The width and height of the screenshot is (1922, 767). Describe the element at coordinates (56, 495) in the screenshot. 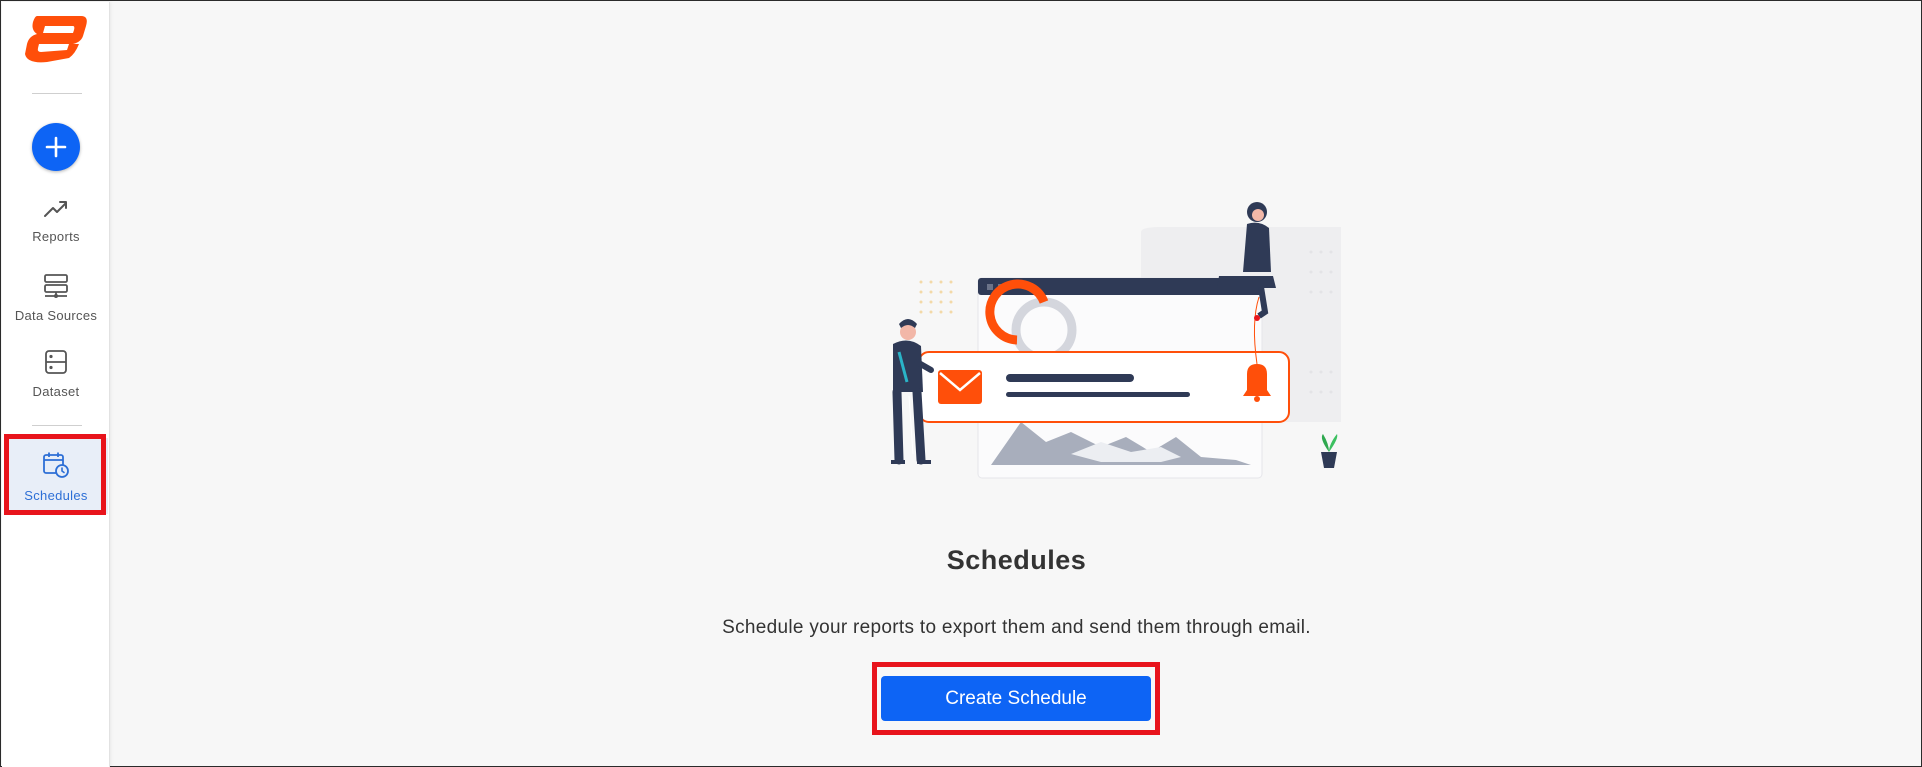

I see `sidebar-item-label: Schedules` at that location.